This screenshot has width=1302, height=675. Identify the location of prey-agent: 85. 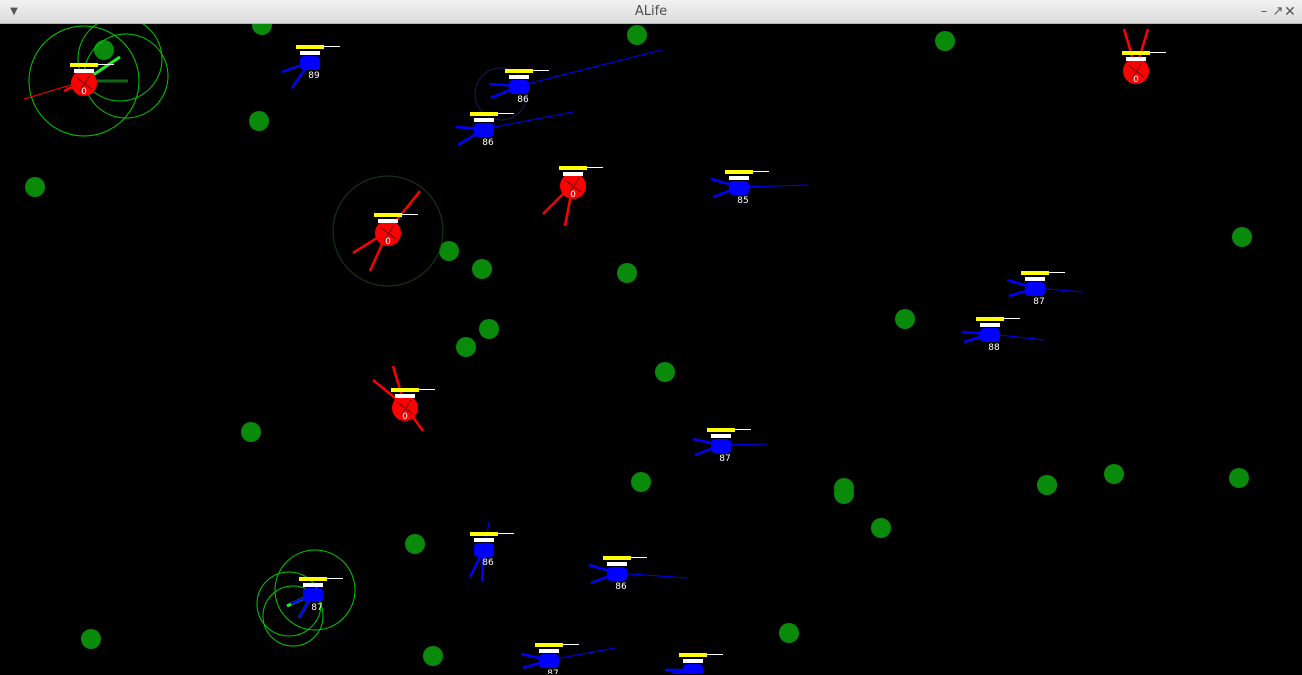
(759, 188).